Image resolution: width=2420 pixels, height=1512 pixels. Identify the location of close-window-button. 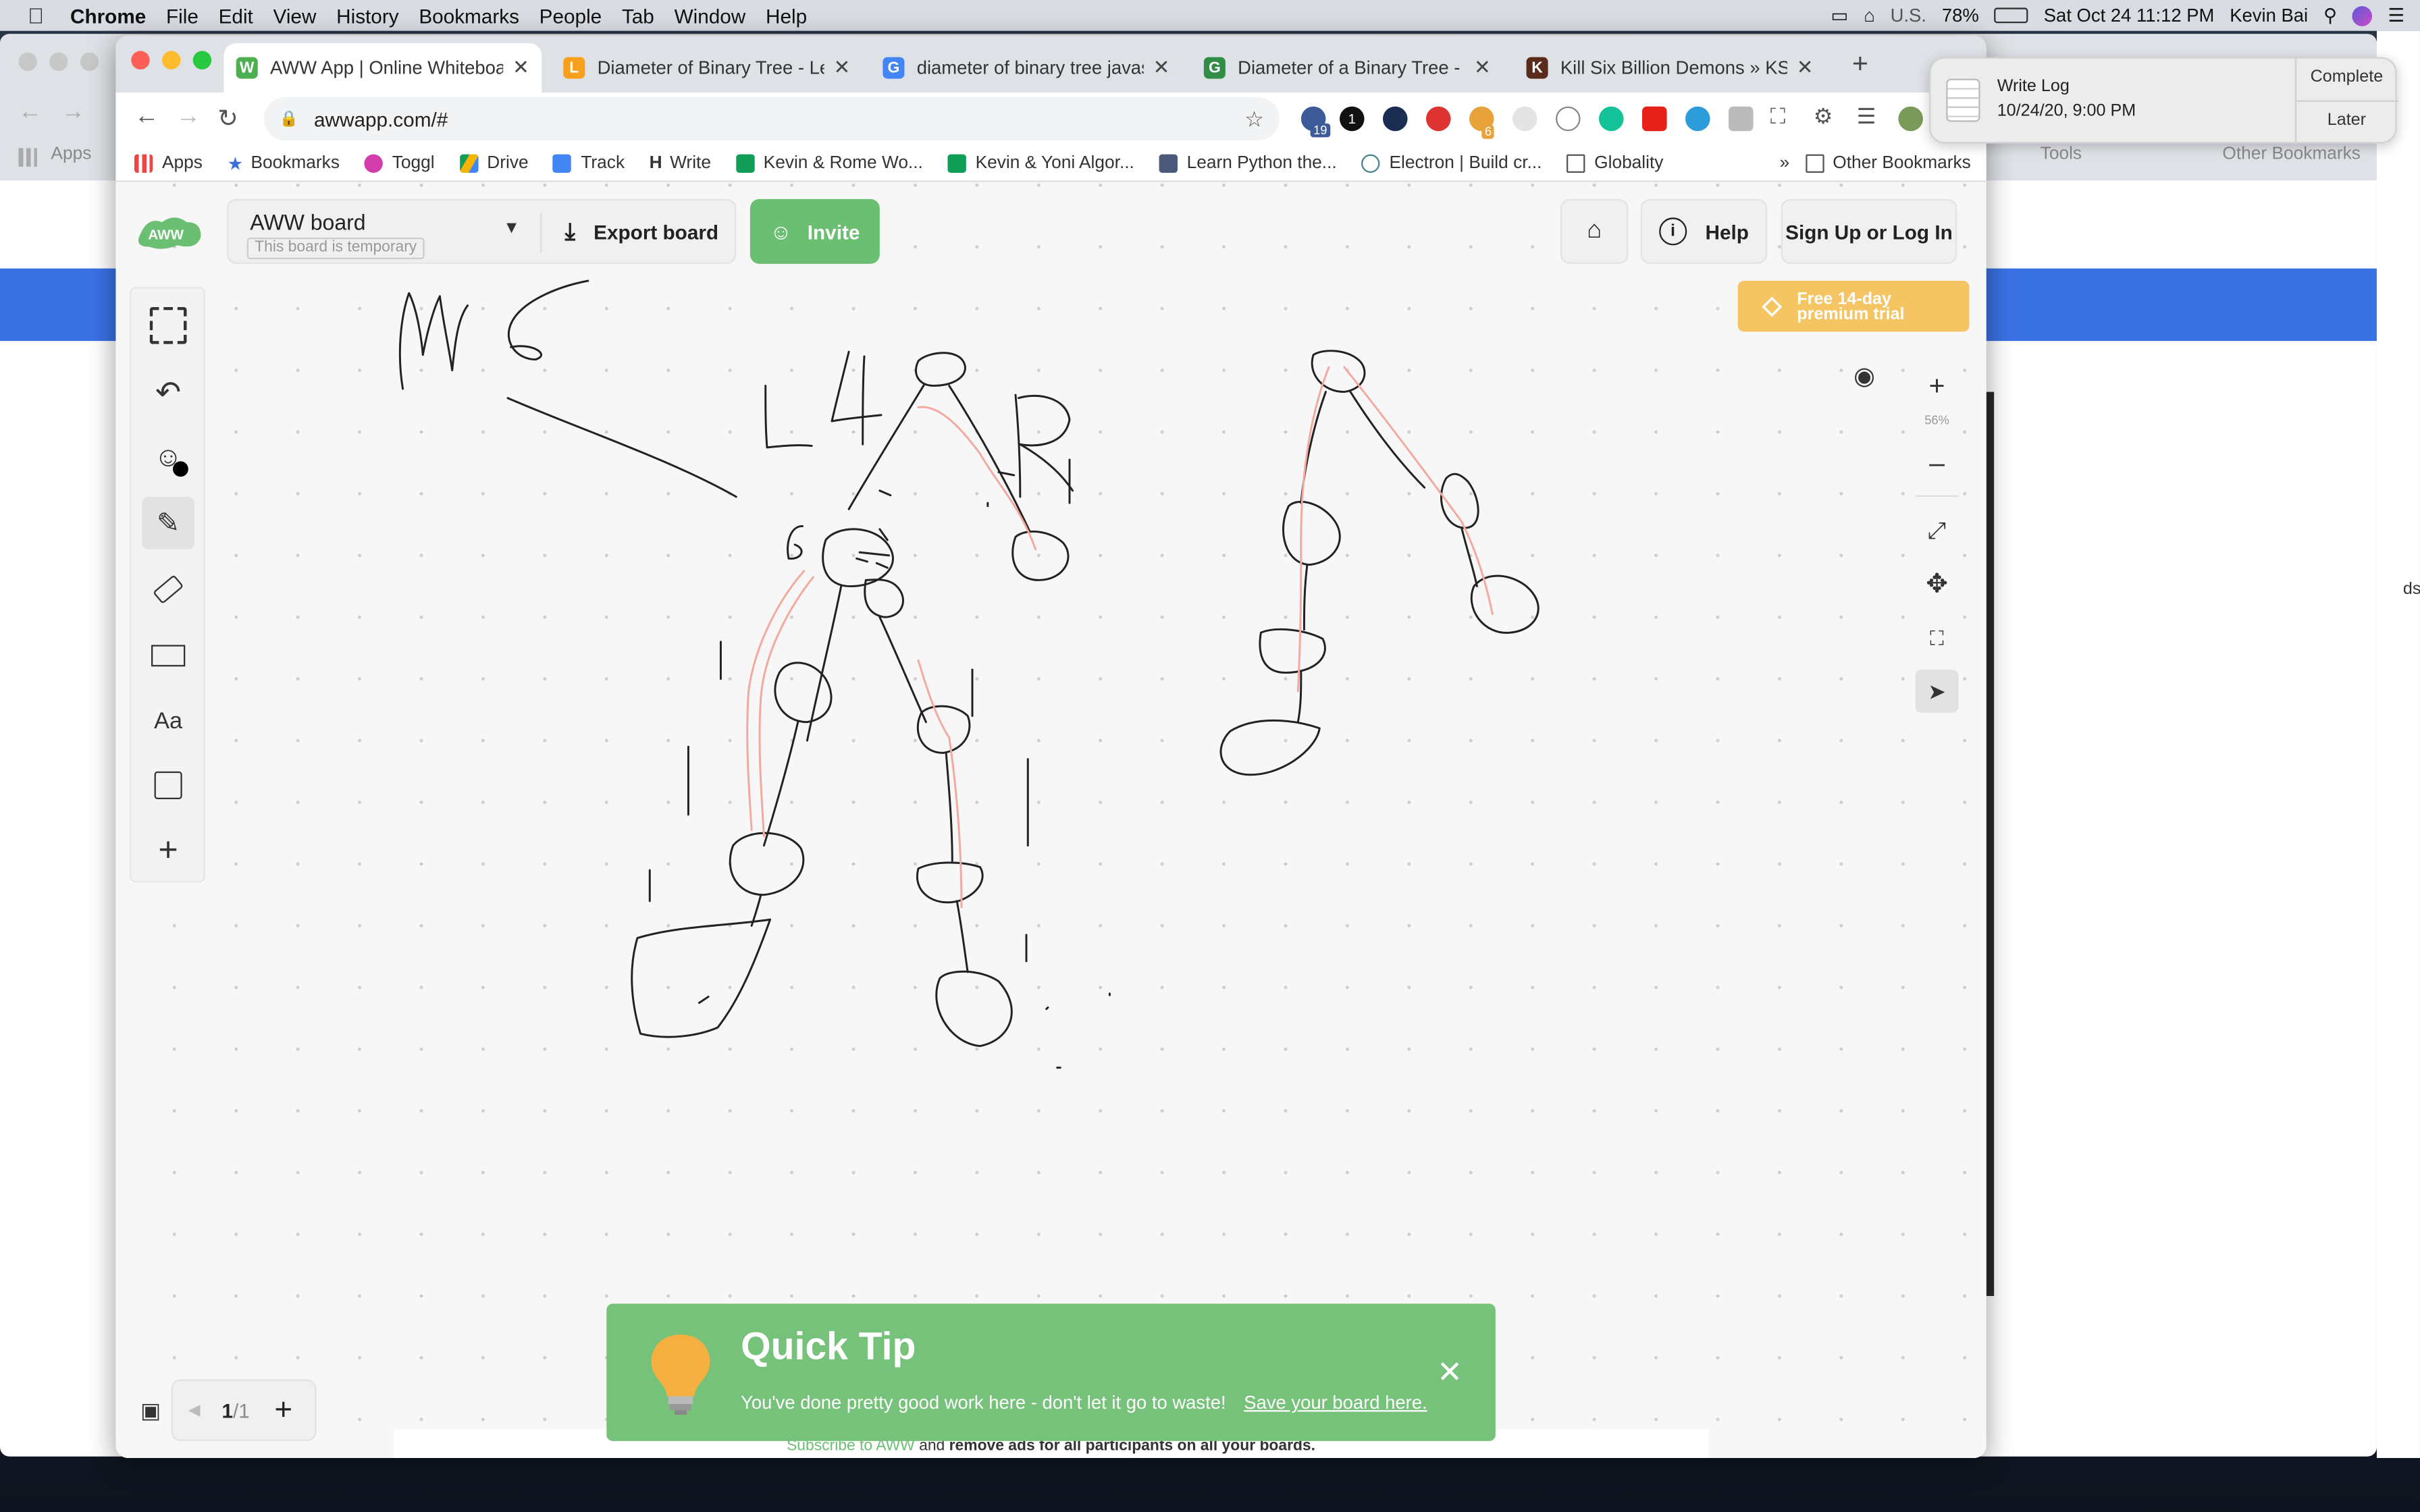
(140, 60).